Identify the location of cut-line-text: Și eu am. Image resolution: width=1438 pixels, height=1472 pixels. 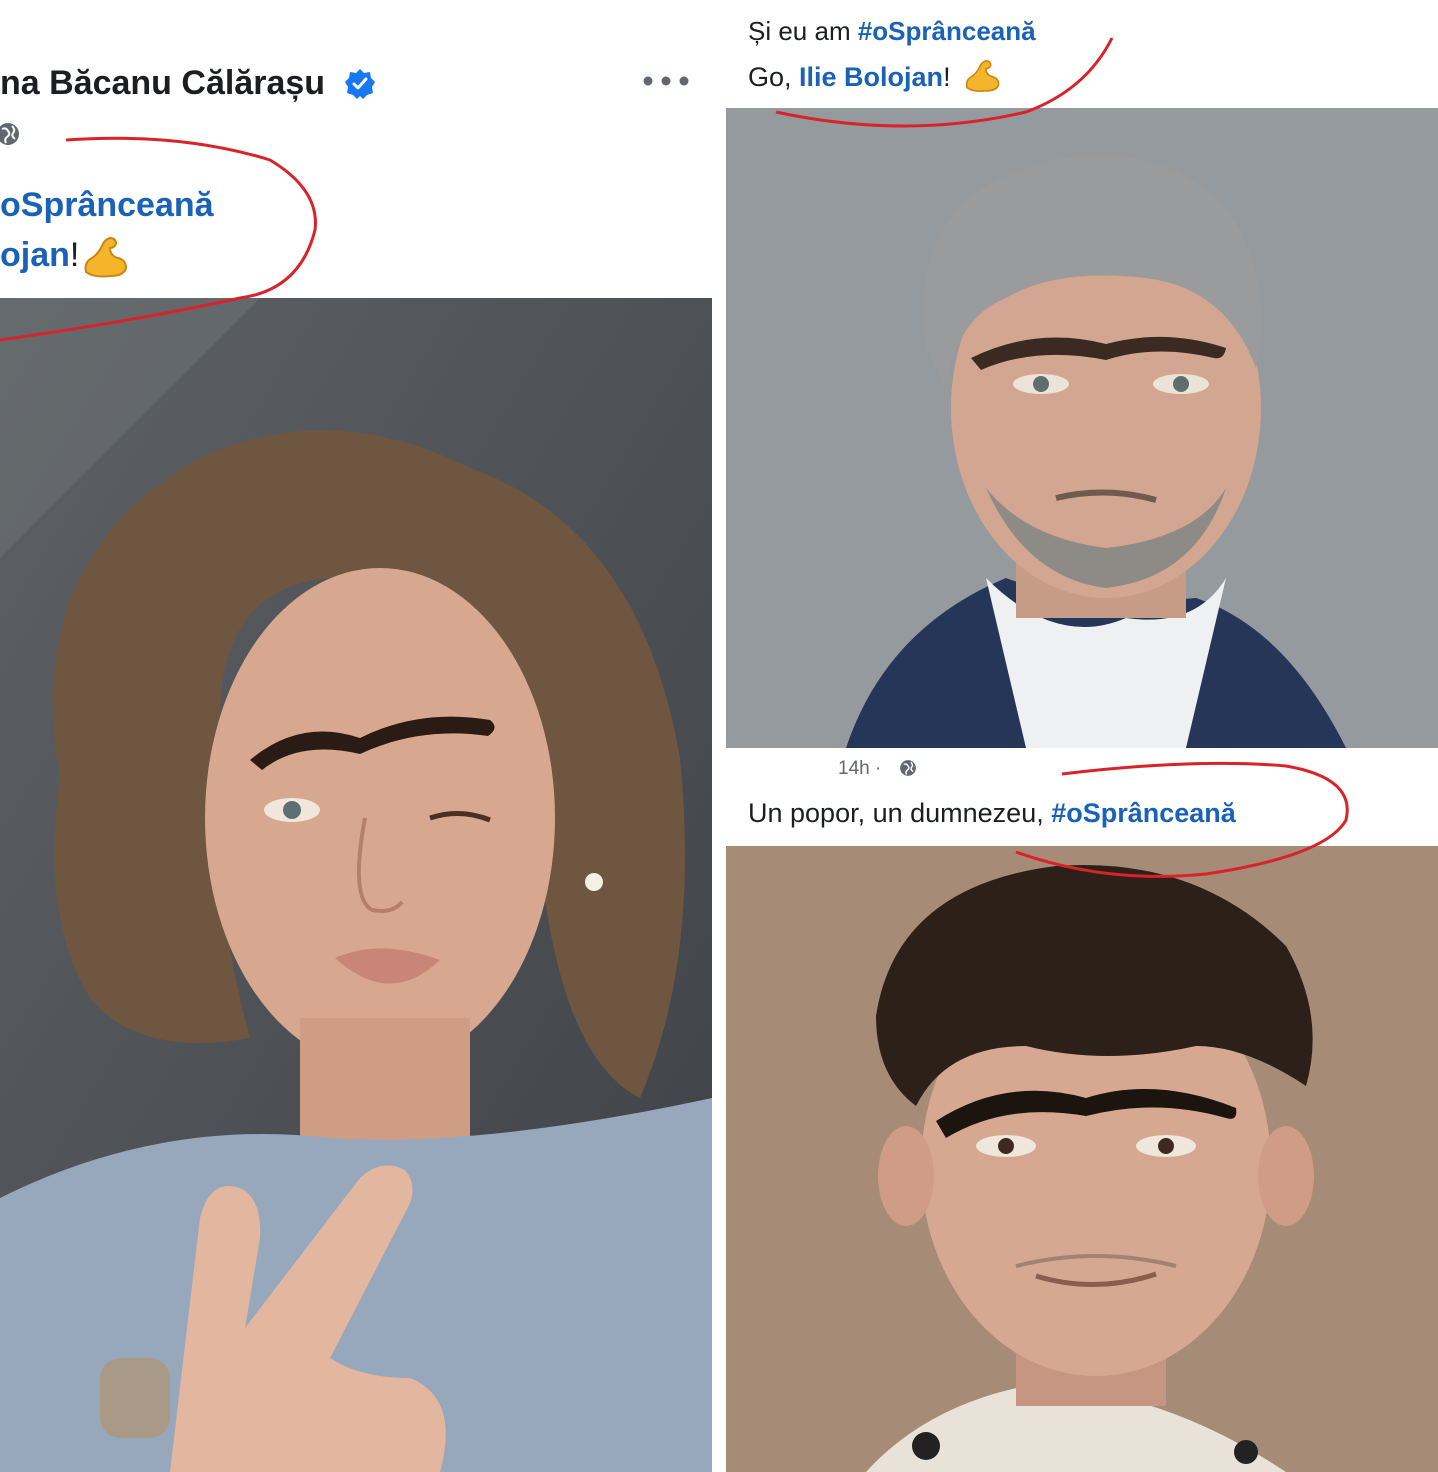
(803, 31).